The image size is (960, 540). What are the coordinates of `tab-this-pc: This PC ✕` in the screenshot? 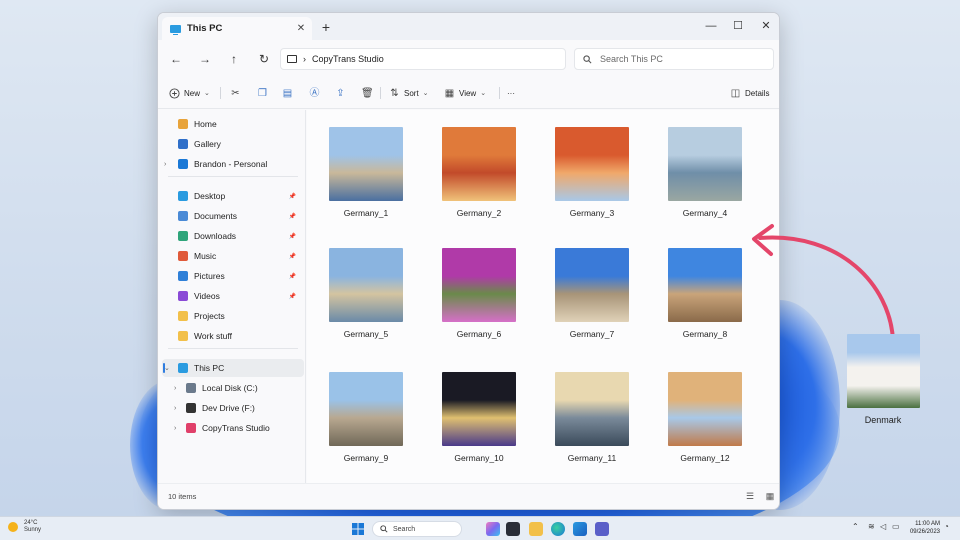 It's located at (237, 28).